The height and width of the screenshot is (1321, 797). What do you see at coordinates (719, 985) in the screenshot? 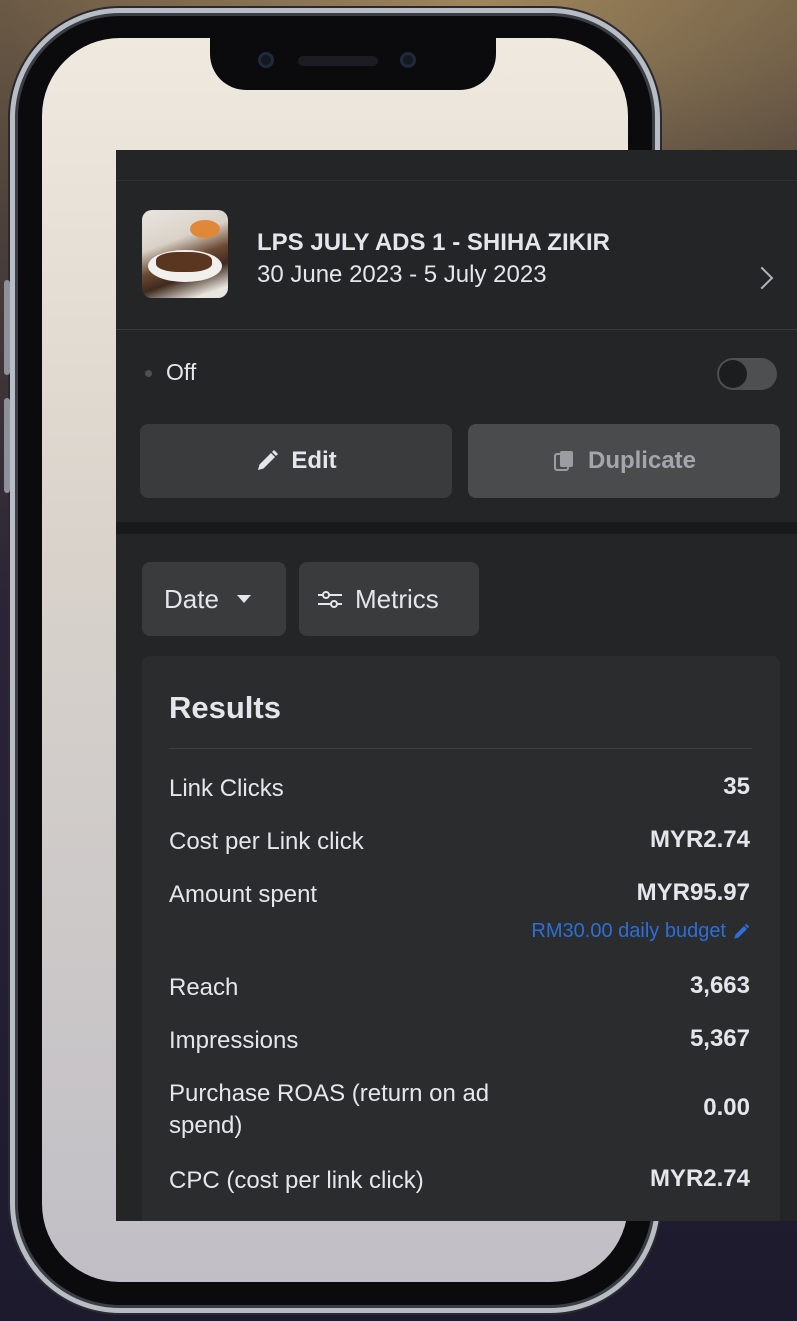
I see `metric-value-reach: 3,663` at bounding box center [719, 985].